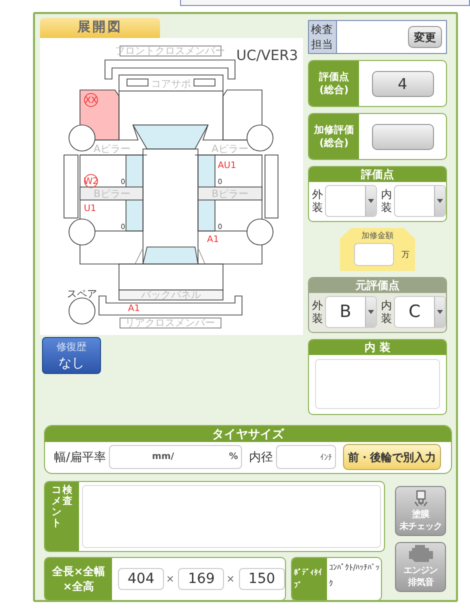 The height and width of the screenshot is (611, 470). I want to click on grade-select: B, so click(351, 312).